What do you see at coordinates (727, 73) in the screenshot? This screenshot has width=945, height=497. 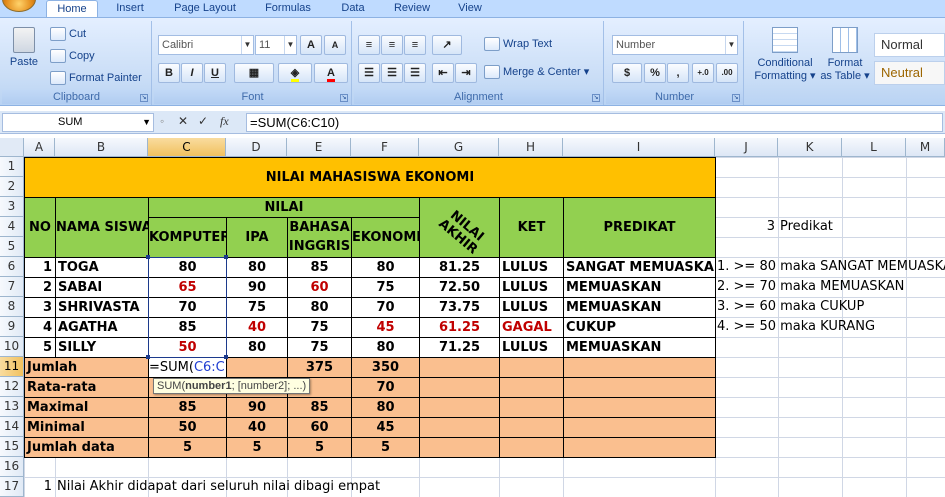 I see `decrease-decimal-button: .00` at bounding box center [727, 73].